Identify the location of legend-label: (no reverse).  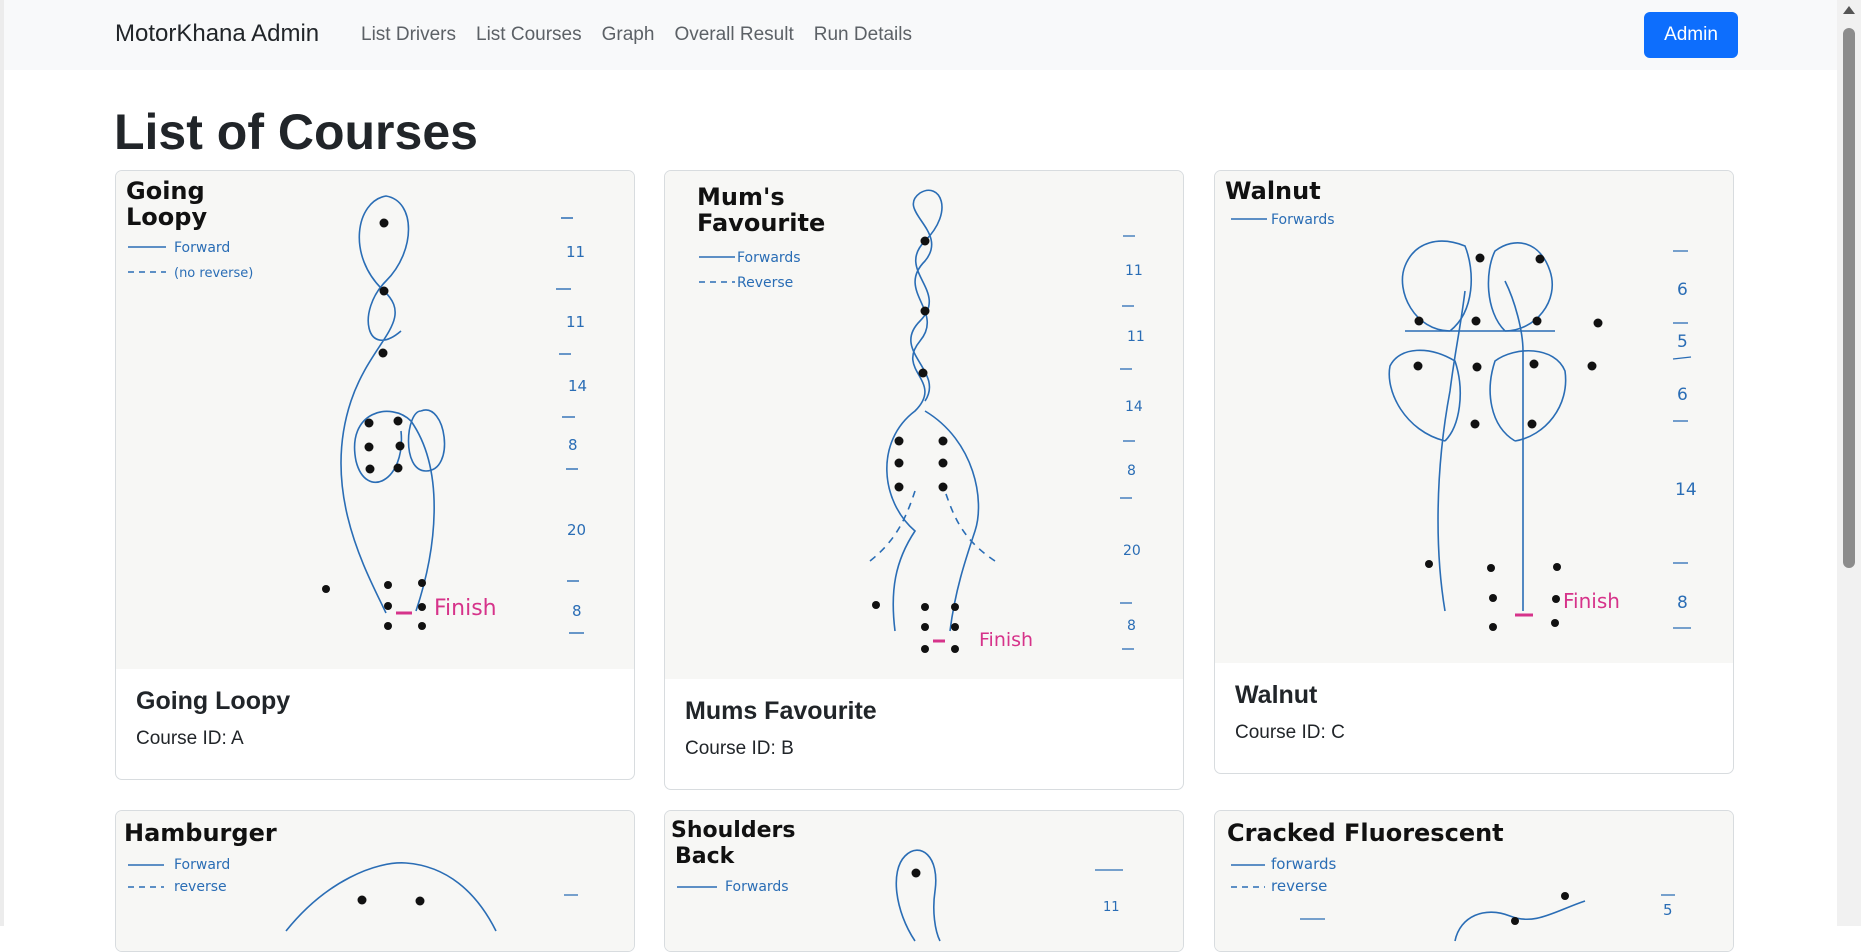
(213, 273).